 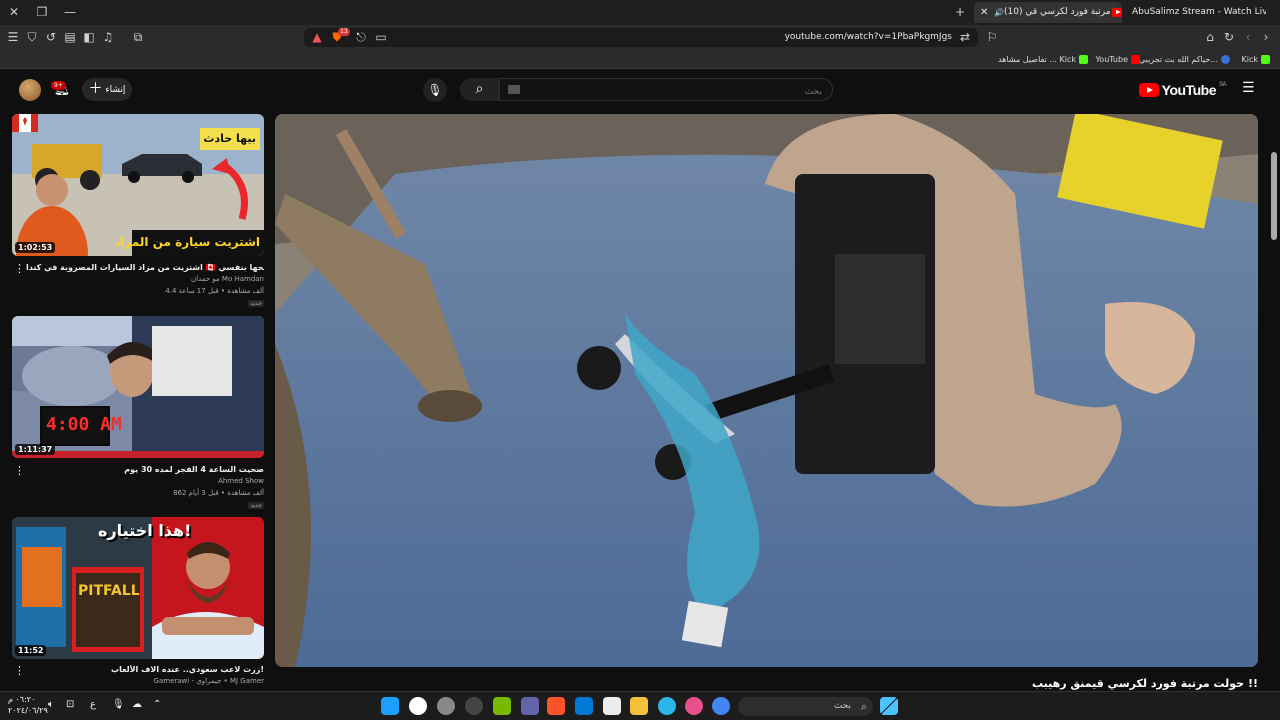 What do you see at coordinates (70, 12) in the screenshot?
I see `minimize-window-icon: —` at bounding box center [70, 12].